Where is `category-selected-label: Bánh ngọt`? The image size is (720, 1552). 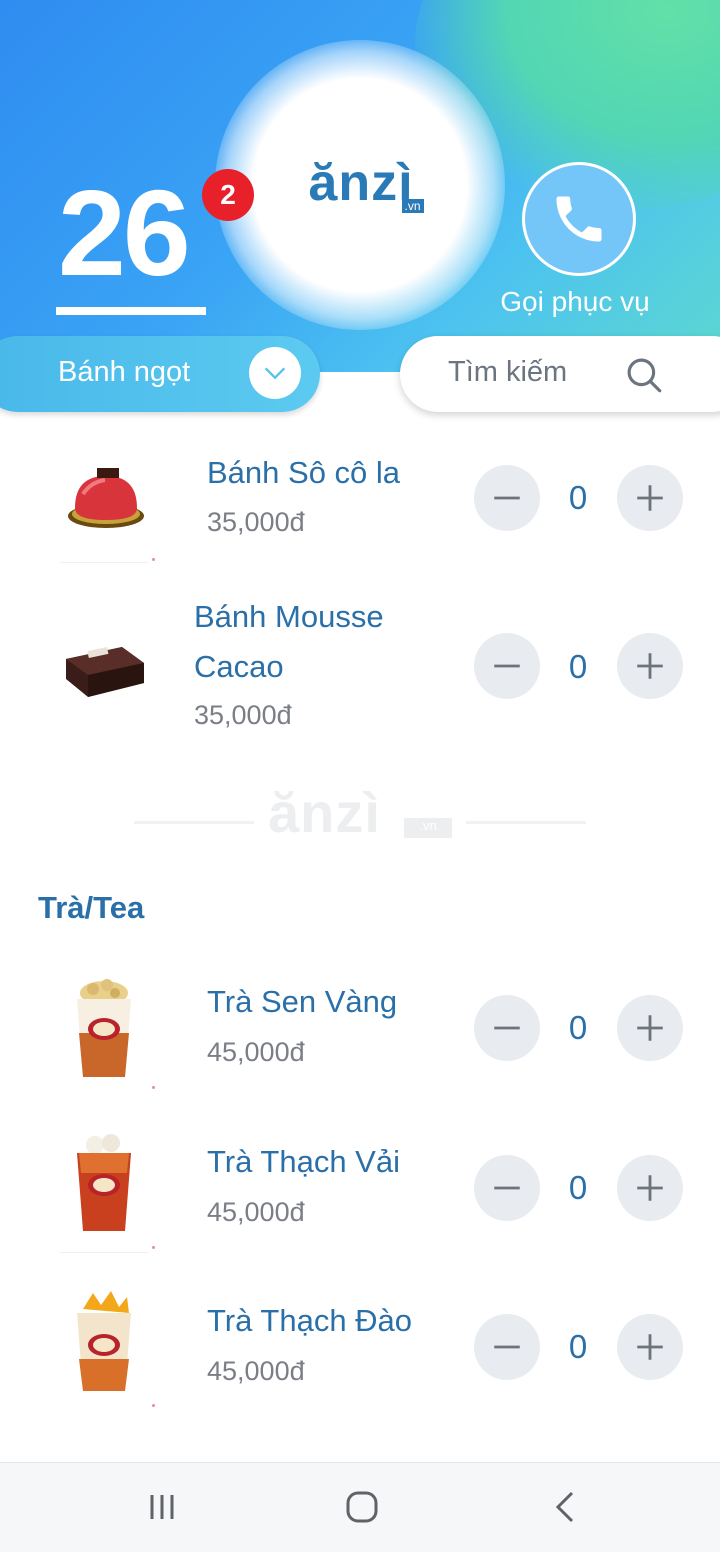 category-selected-label: Bánh ngọt is located at coordinates (124, 372).